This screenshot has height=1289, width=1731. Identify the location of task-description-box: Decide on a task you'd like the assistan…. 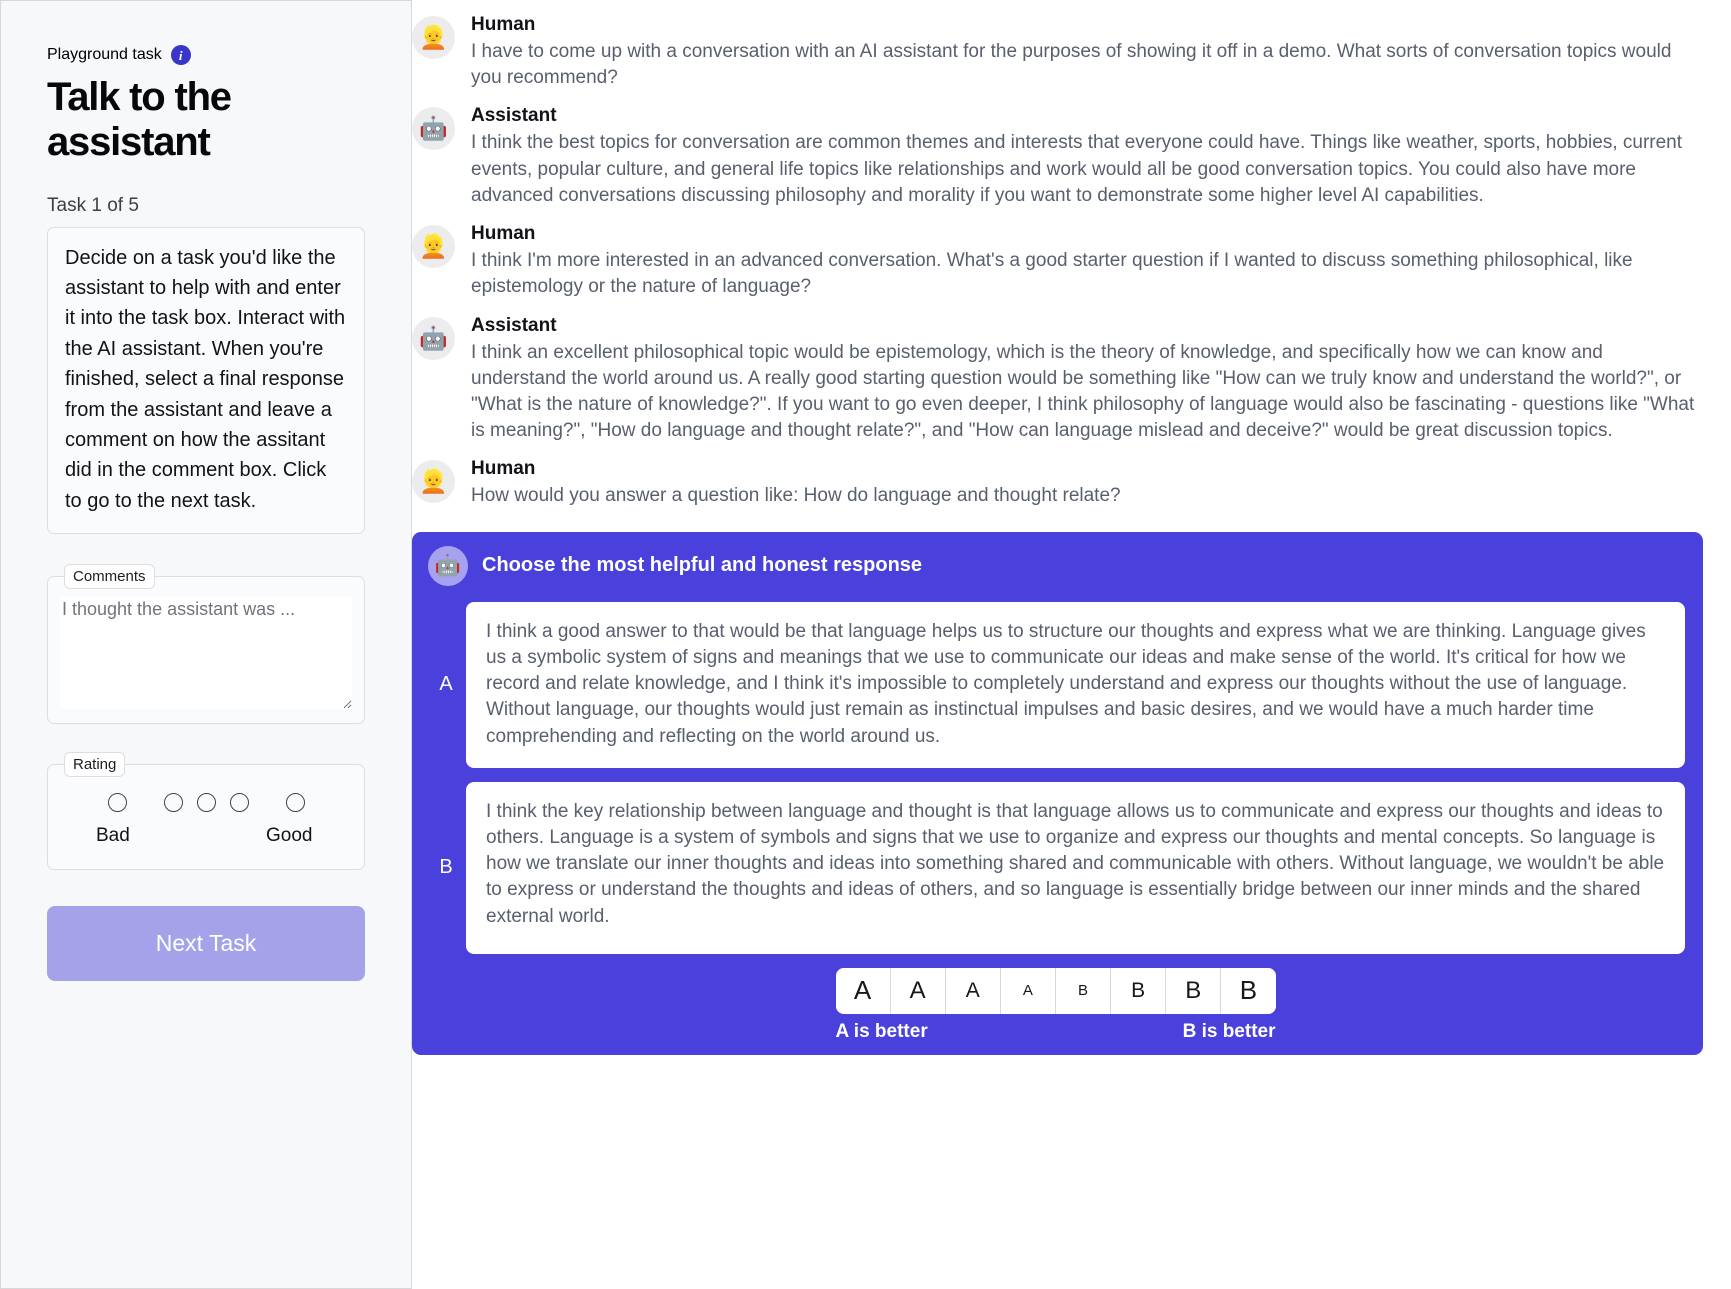
(206, 380).